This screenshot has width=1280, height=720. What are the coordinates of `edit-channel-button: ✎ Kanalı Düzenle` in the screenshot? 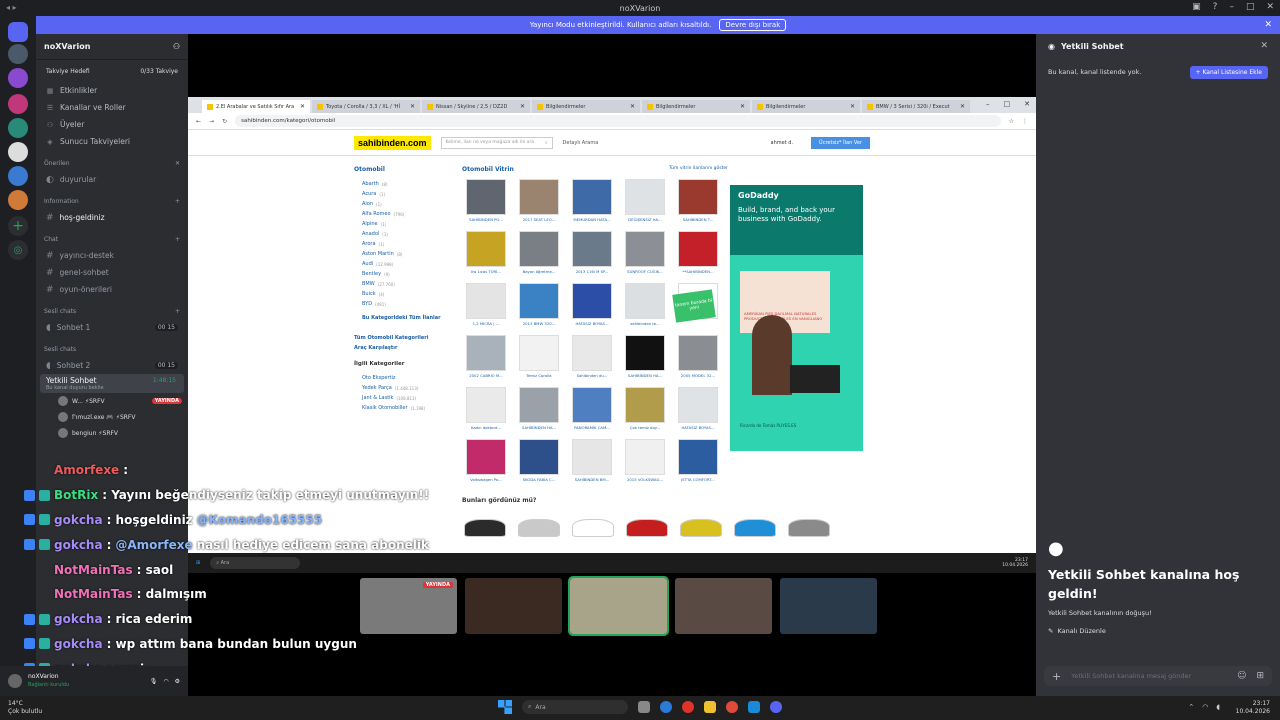 It's located at (1158, 631).